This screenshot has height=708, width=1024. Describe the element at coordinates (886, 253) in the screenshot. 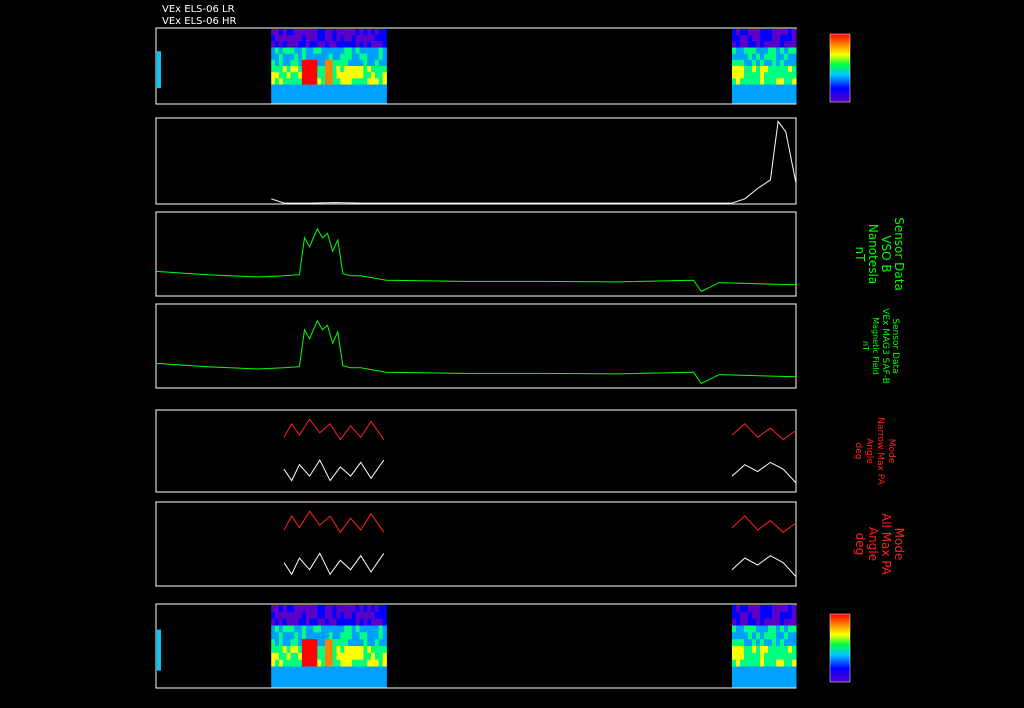

I see `btot-ylabel-r2: VSO B` at that location.